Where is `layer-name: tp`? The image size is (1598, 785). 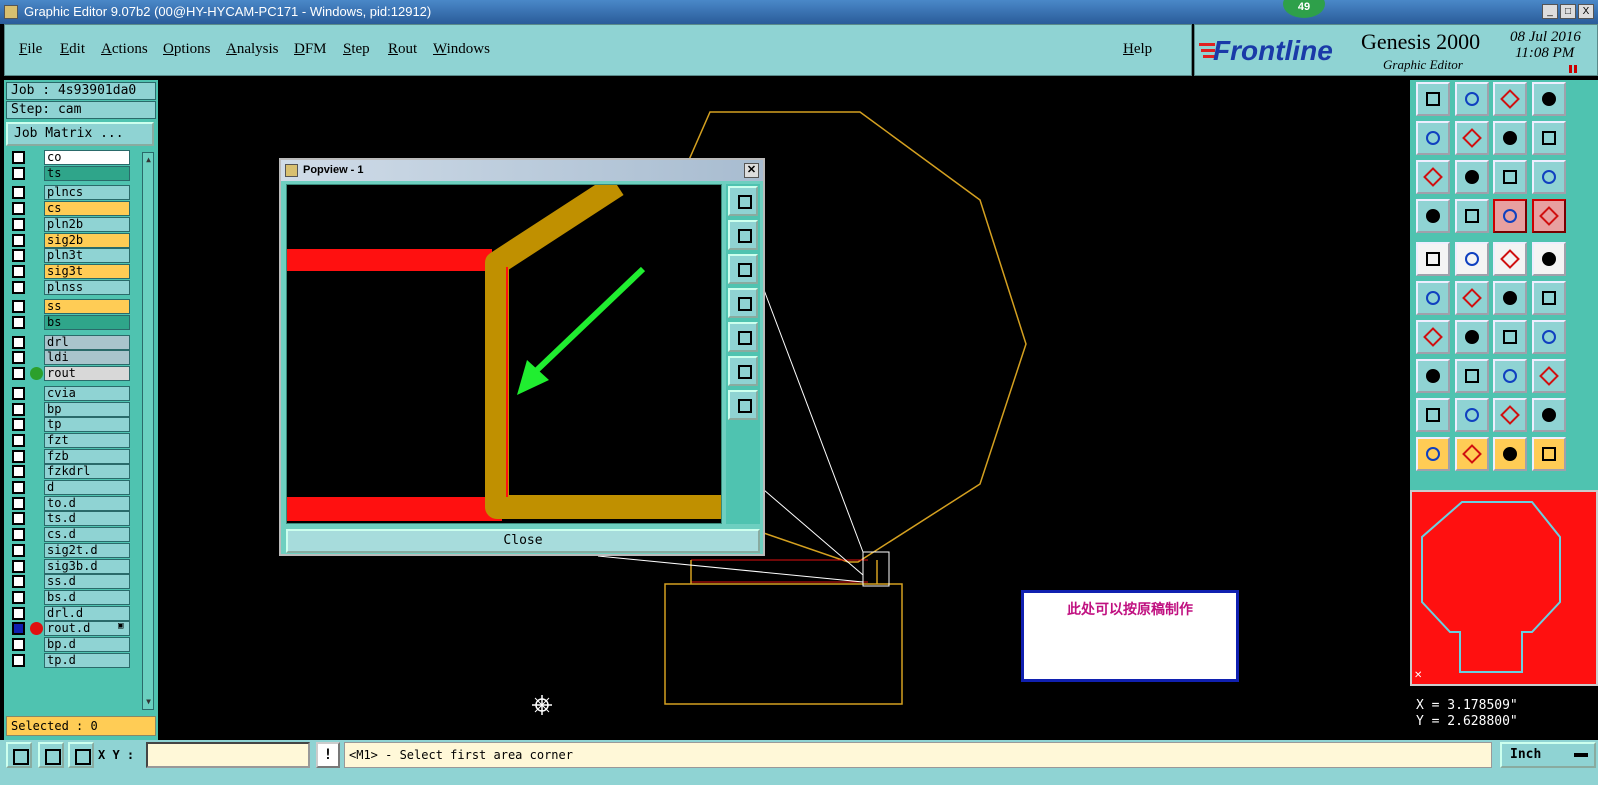 layer-name: tp is located at coordinates (87, 425).